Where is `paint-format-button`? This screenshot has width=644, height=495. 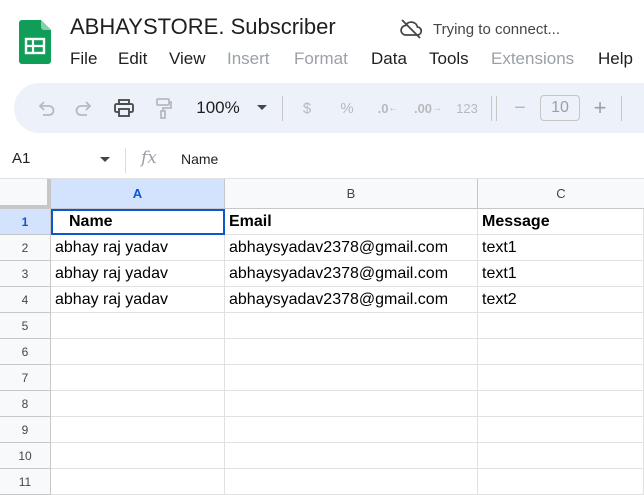
paint-format-button is located at coordinates (164, 108).